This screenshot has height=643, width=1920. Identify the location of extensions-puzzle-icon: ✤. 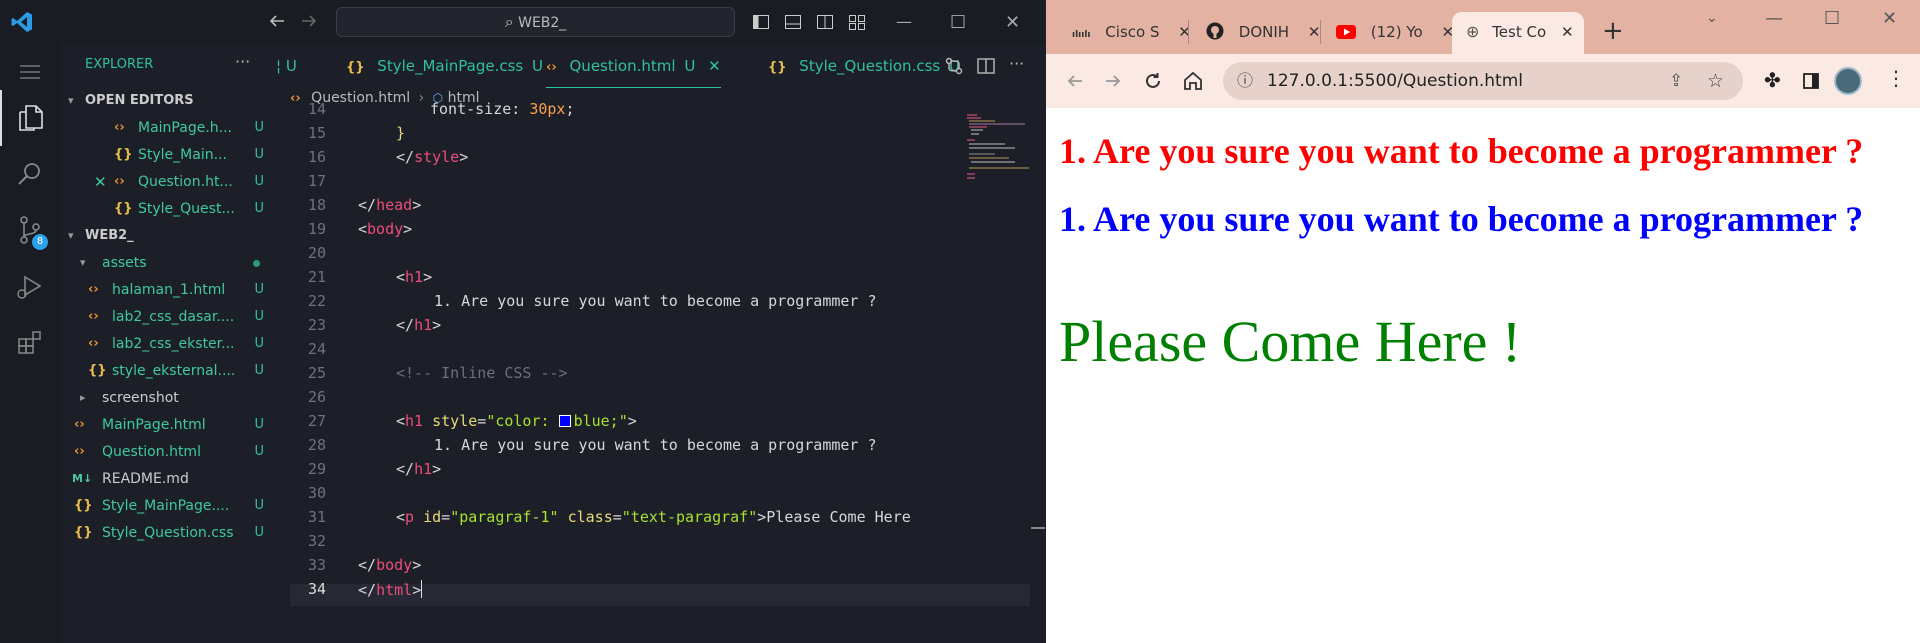
(1772, 80).